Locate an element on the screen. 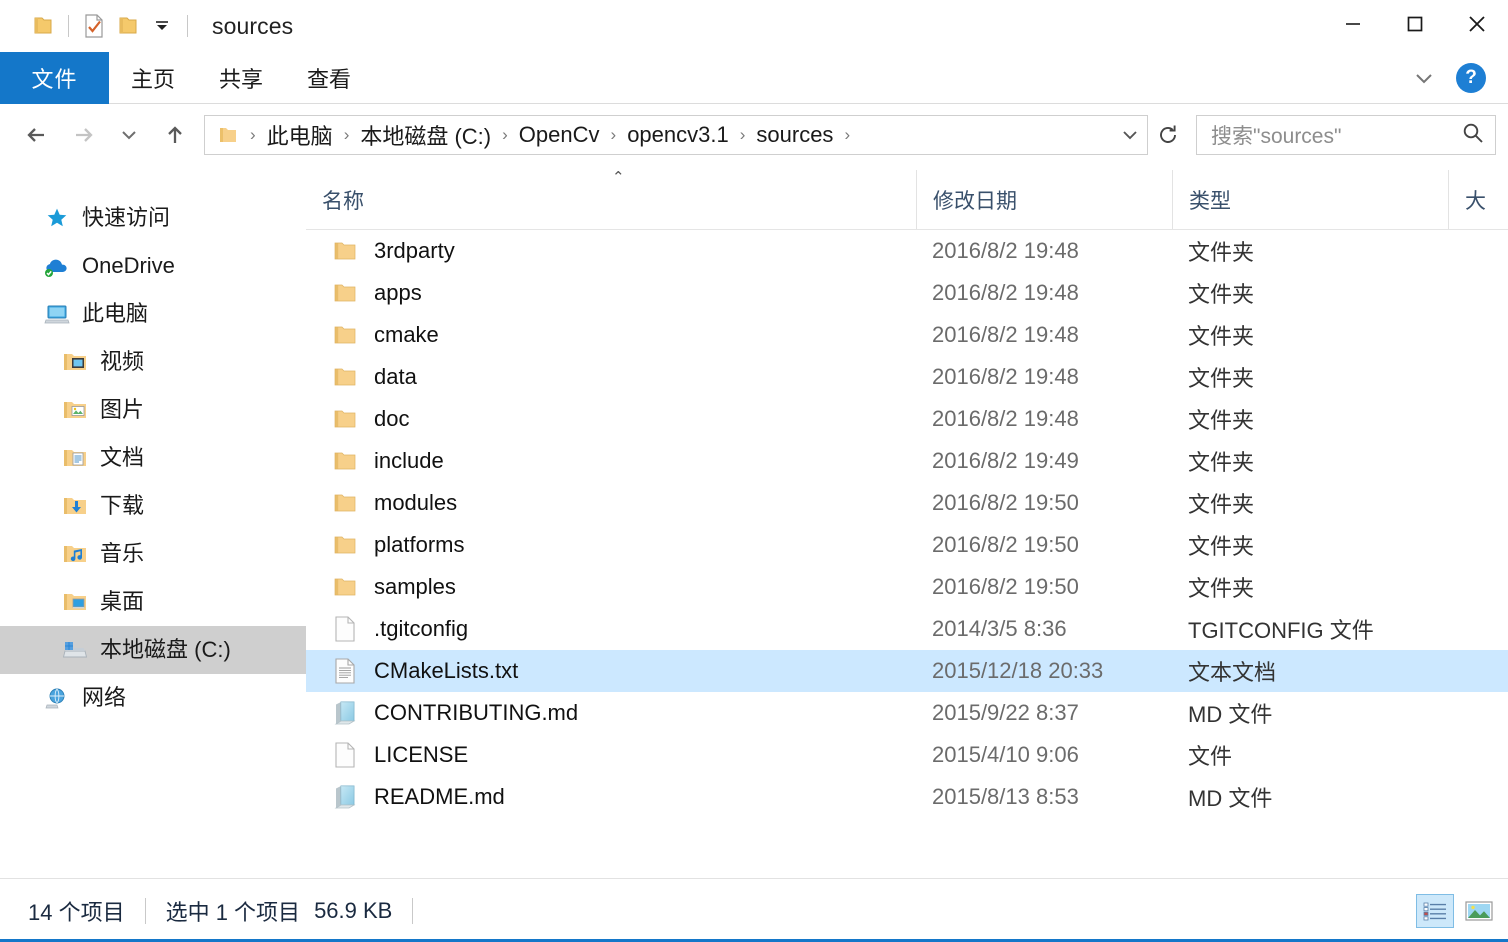 The height and width of the screenshot is (942, 1508). file-type-cell: 文本文档 is located at coordinates (1232, 672).